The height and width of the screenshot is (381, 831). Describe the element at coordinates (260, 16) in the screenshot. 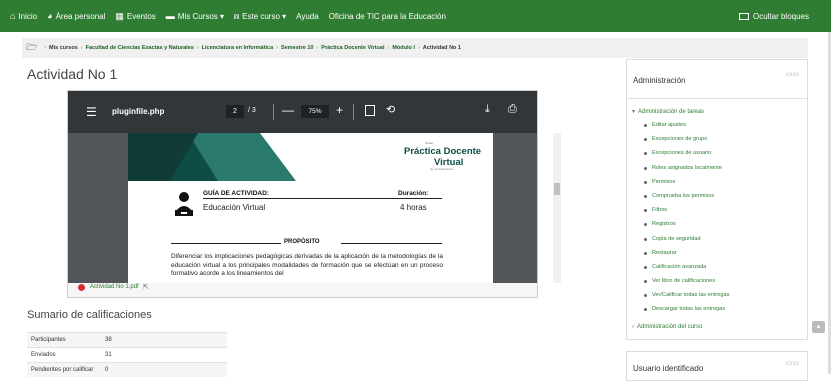

I see `nav-este-curso: ⩎ Este curso ▾` at that location.